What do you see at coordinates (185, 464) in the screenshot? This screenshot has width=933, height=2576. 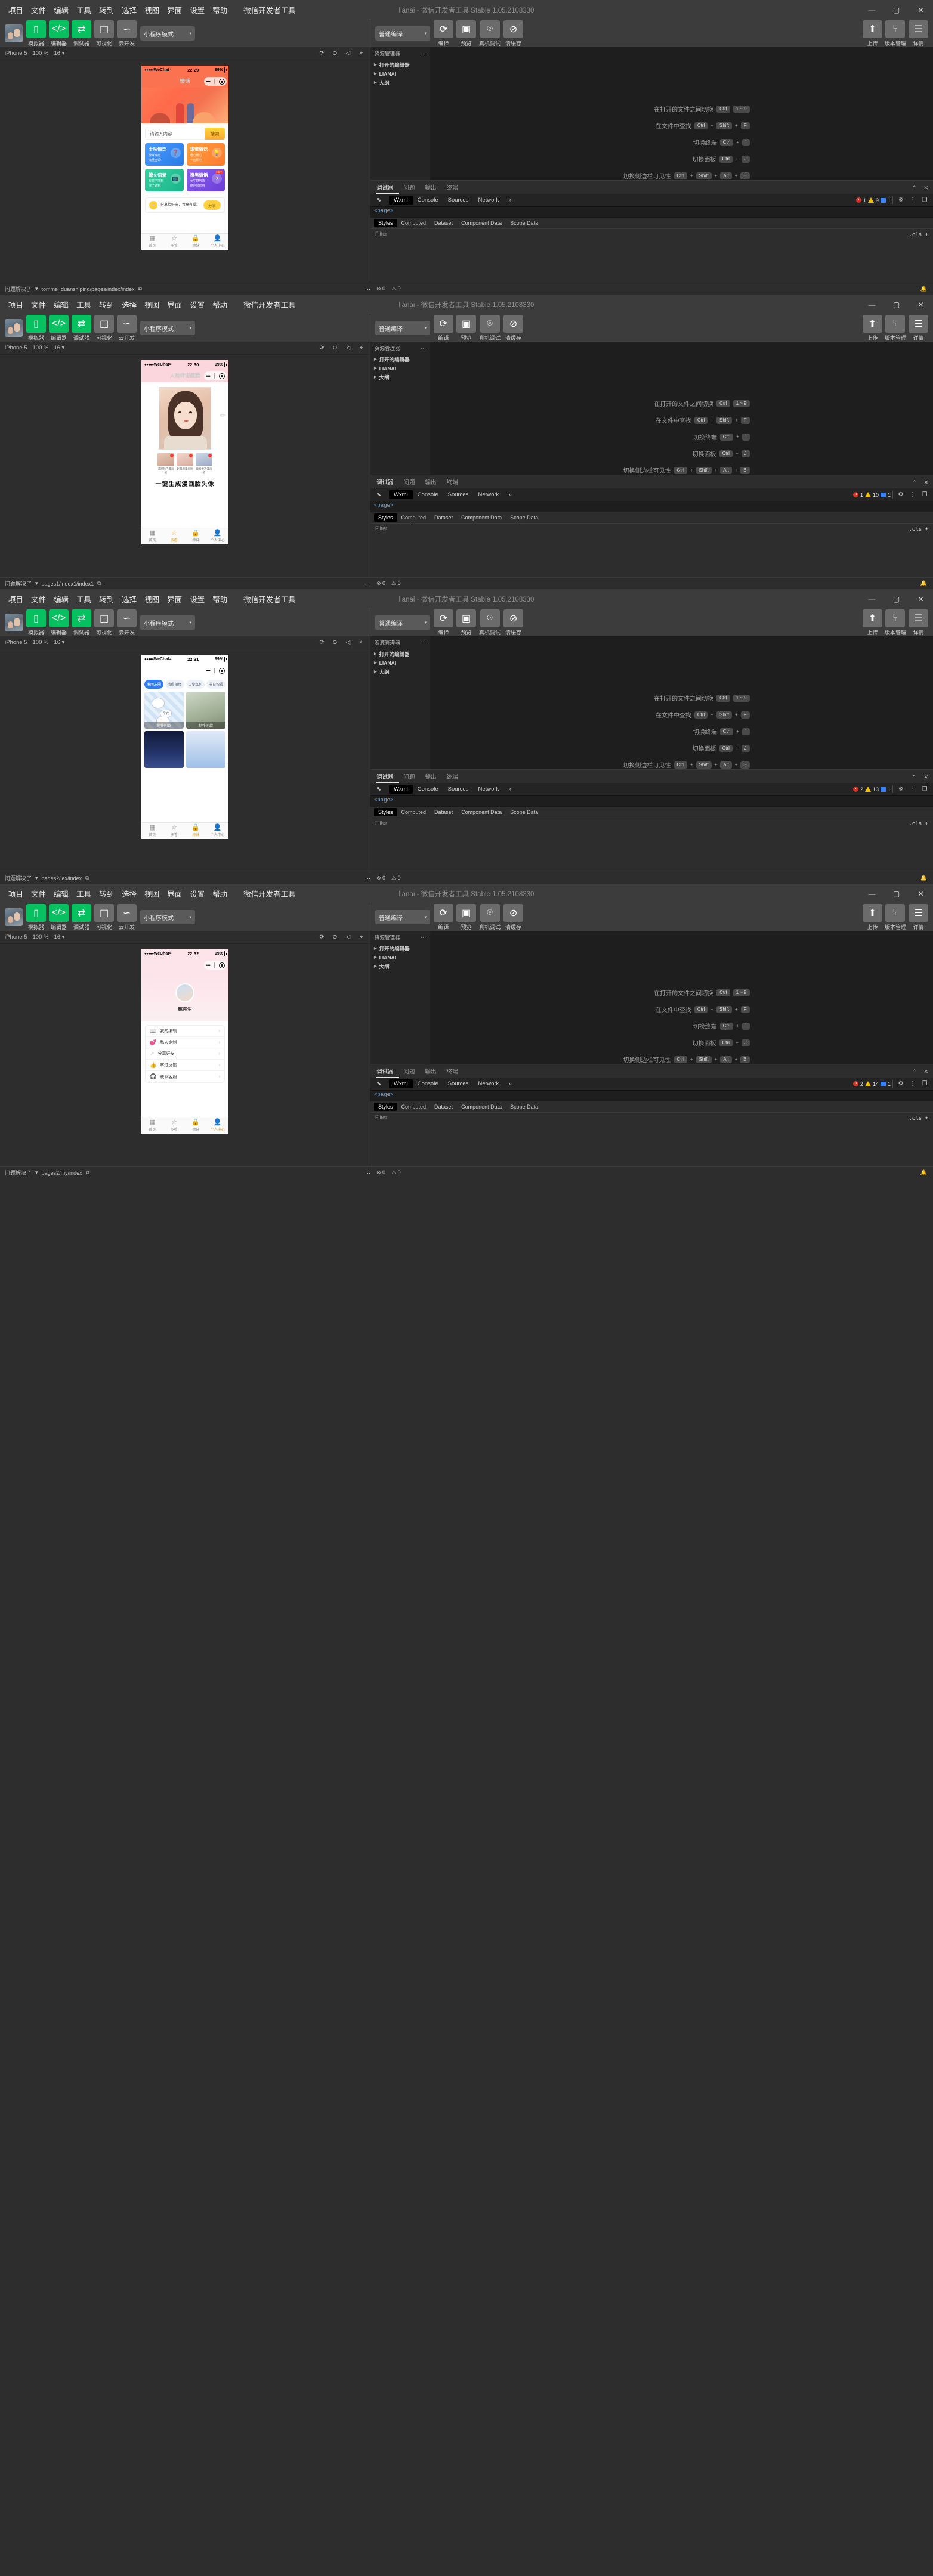 I see `thumbnail-1: 赵露思漫画脸` at bounding box center [185, 464].